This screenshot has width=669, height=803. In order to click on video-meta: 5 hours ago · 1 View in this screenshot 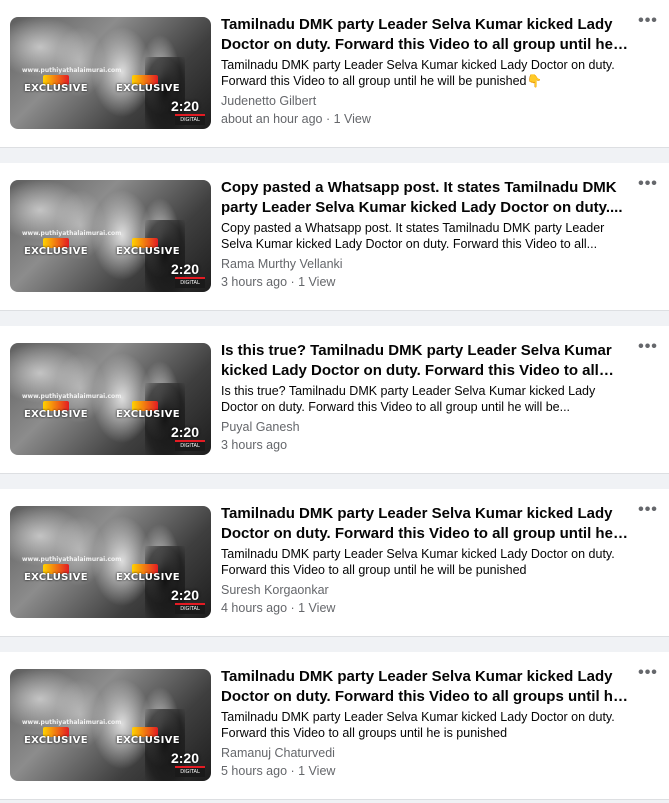, I will do `click(278, 771)`.